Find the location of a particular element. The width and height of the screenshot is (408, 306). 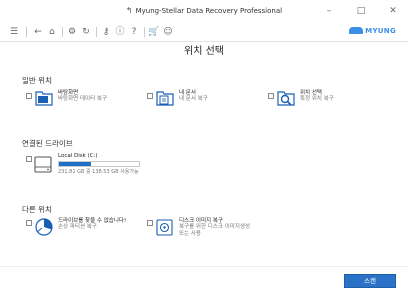

footer-divider is located at coordinates (204, 266).